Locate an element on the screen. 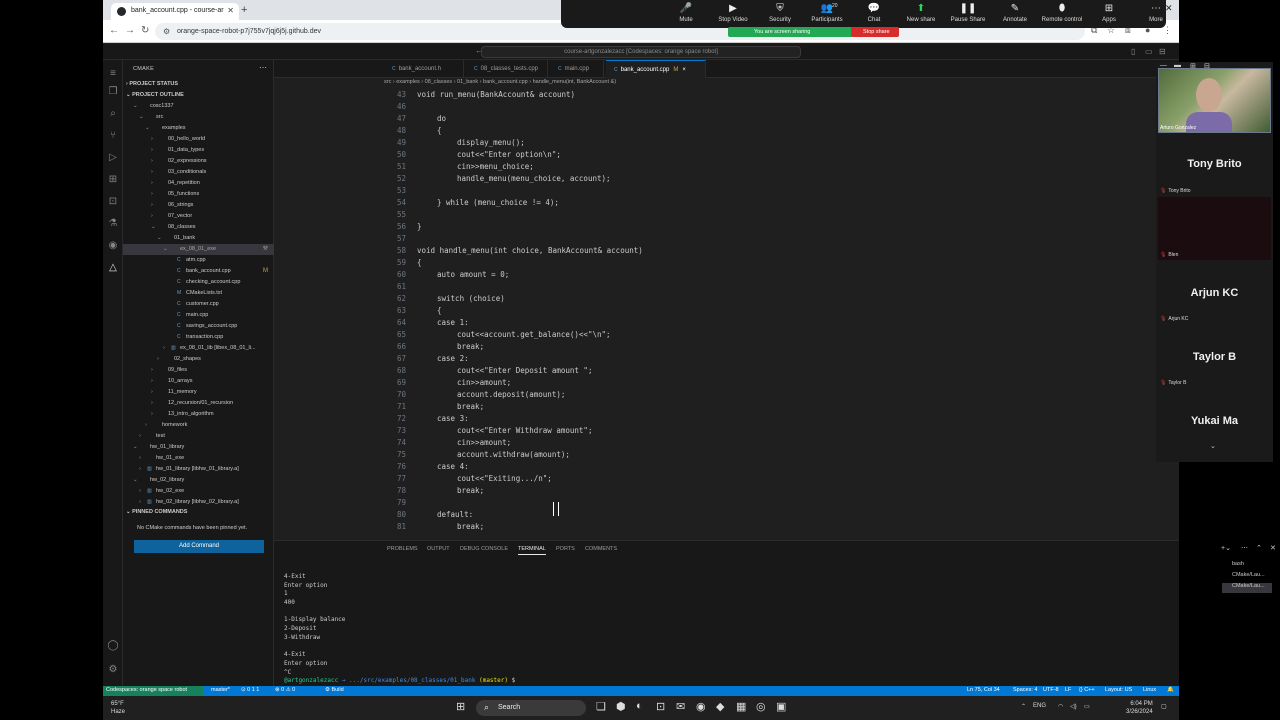 The width and height of the screenshot is (1280, 720). code-line: { is located at coordinates (439, 310).